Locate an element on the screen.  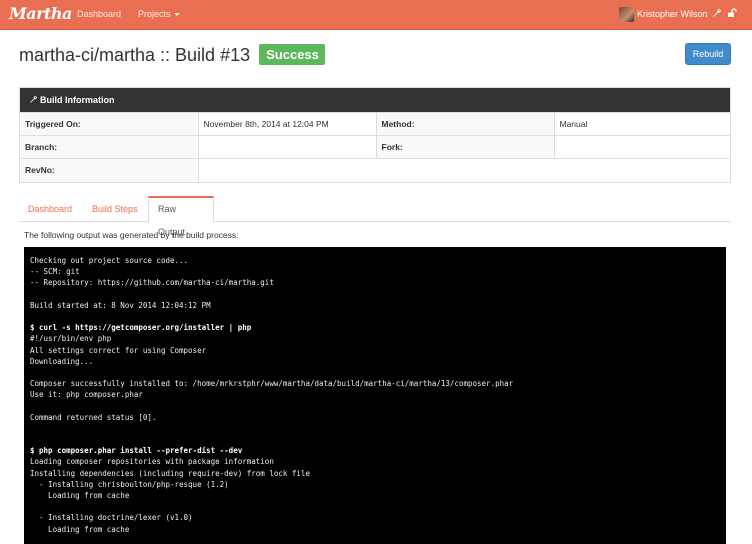
unlock-icon is located at coordinates (732, 13).